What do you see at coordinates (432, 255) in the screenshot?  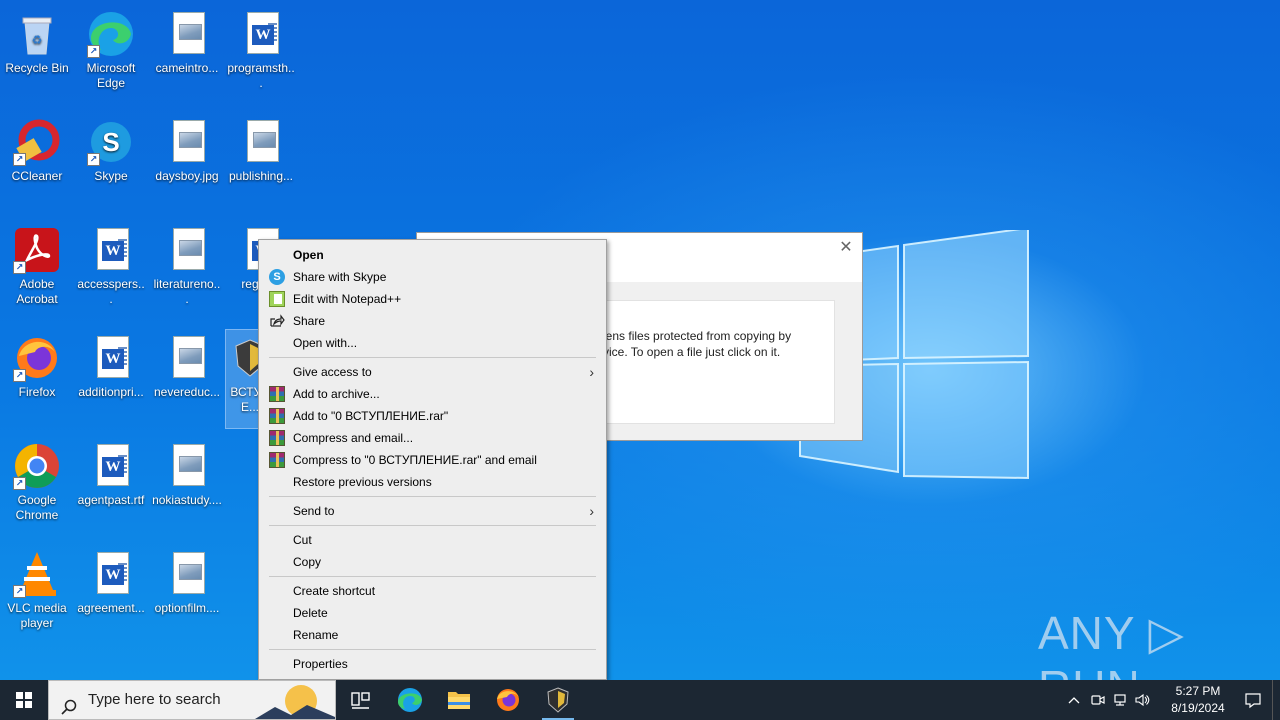 I see `menu-item-open: Open` at bounding box center [432, 255].